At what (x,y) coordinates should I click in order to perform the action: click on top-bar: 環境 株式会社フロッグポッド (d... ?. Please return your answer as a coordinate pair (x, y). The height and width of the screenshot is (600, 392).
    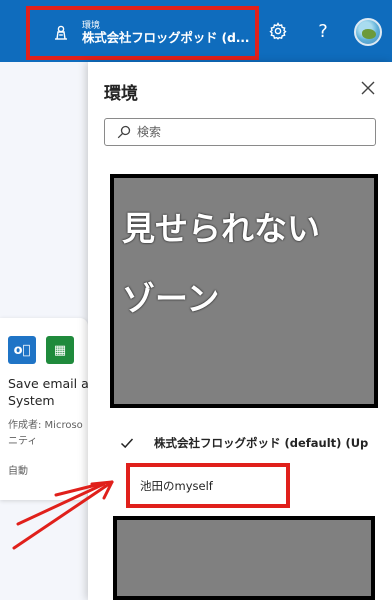
    Looking at the image, I should click on (196, 31).